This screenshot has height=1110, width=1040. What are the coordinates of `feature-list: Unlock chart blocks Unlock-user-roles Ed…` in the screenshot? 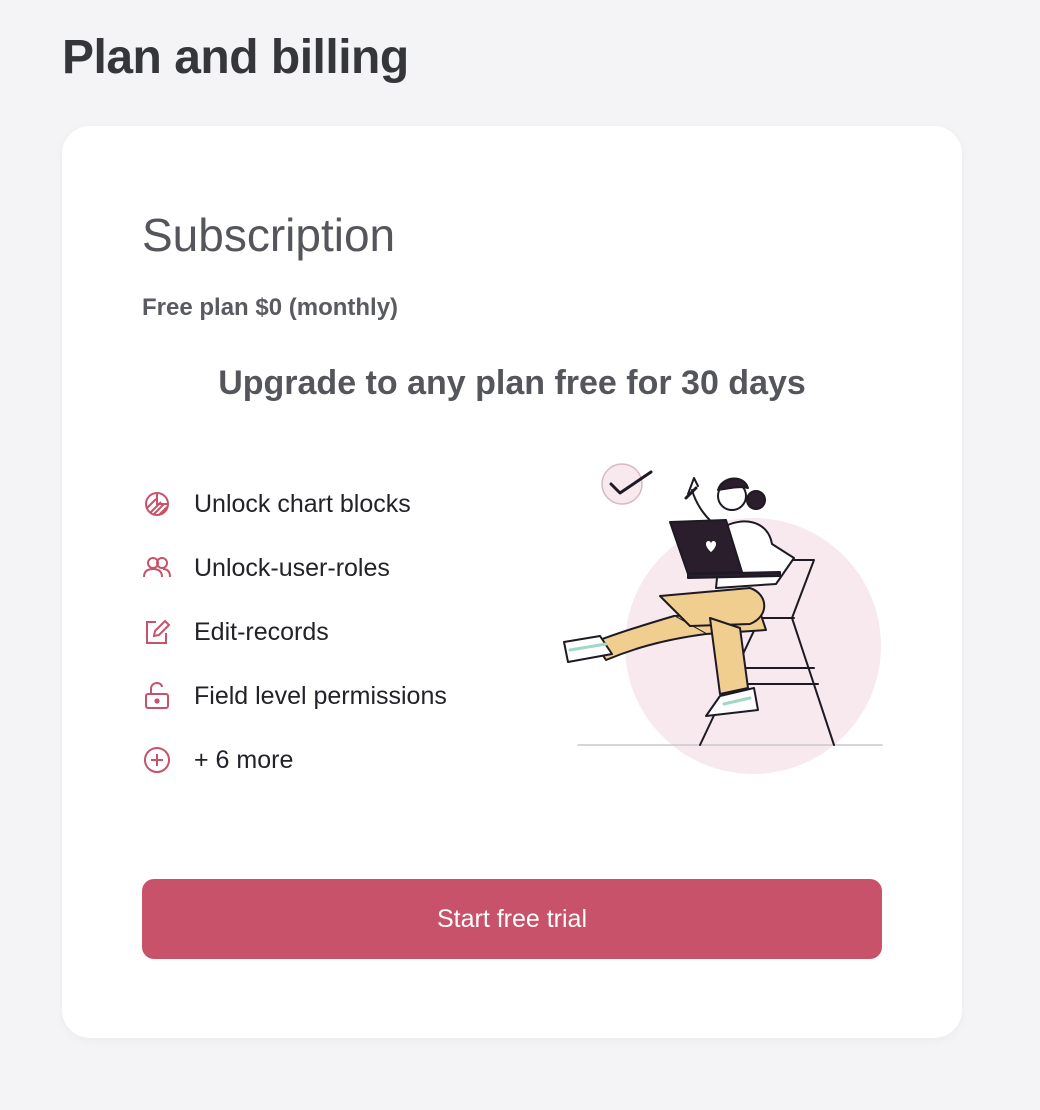 It's located at (294, 632).